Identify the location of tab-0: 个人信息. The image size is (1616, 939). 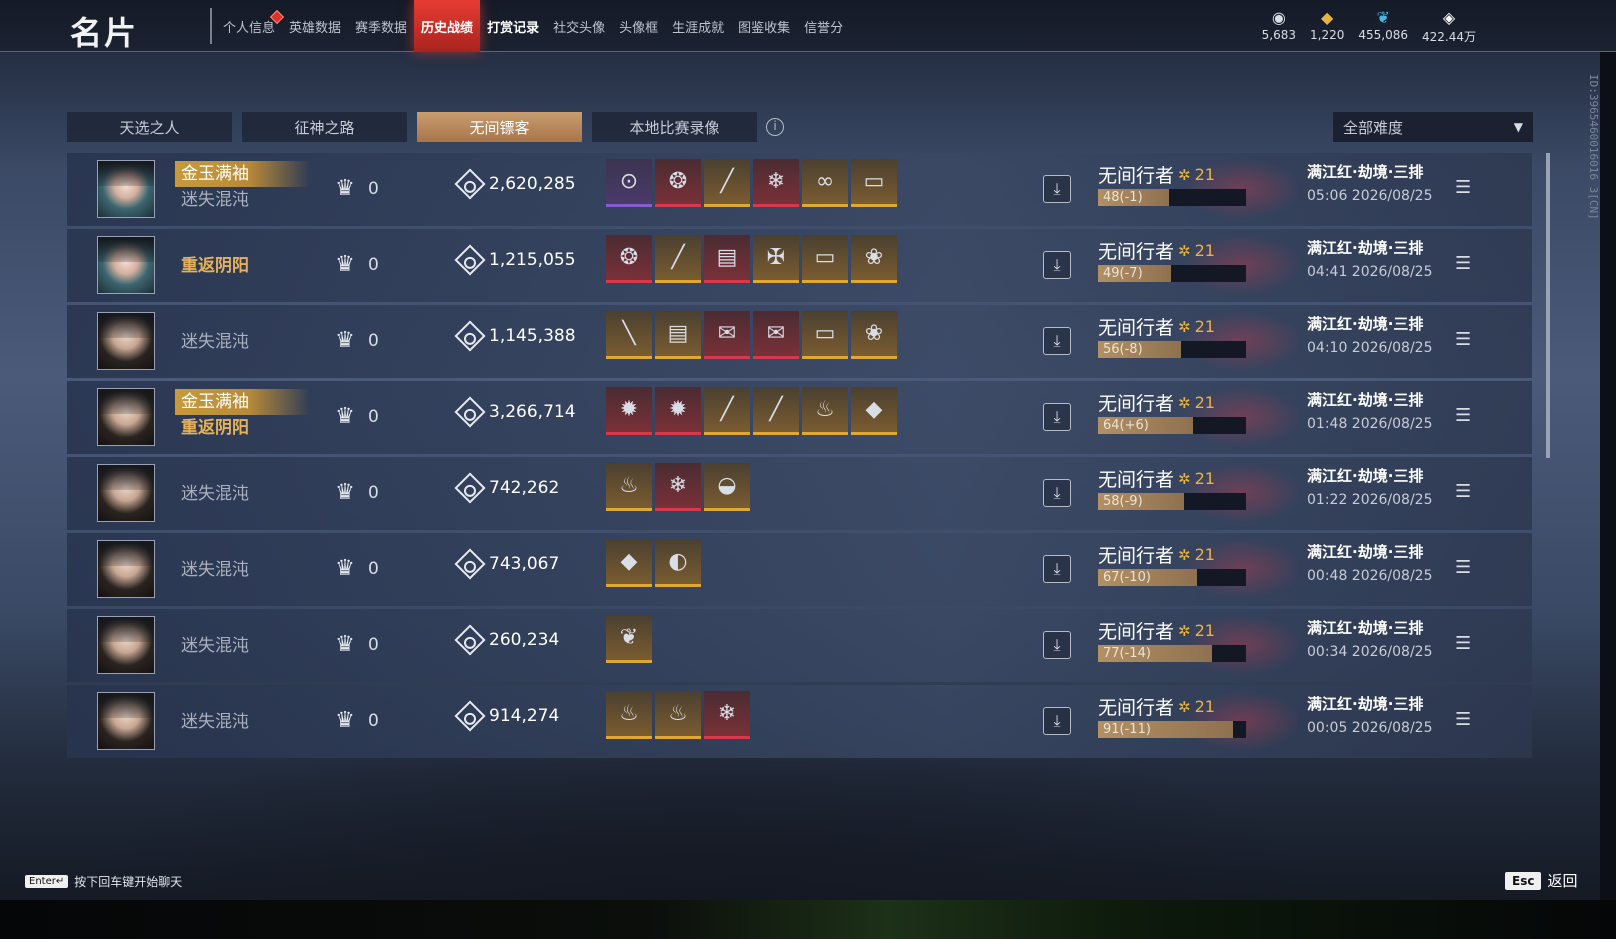
(250, 26).